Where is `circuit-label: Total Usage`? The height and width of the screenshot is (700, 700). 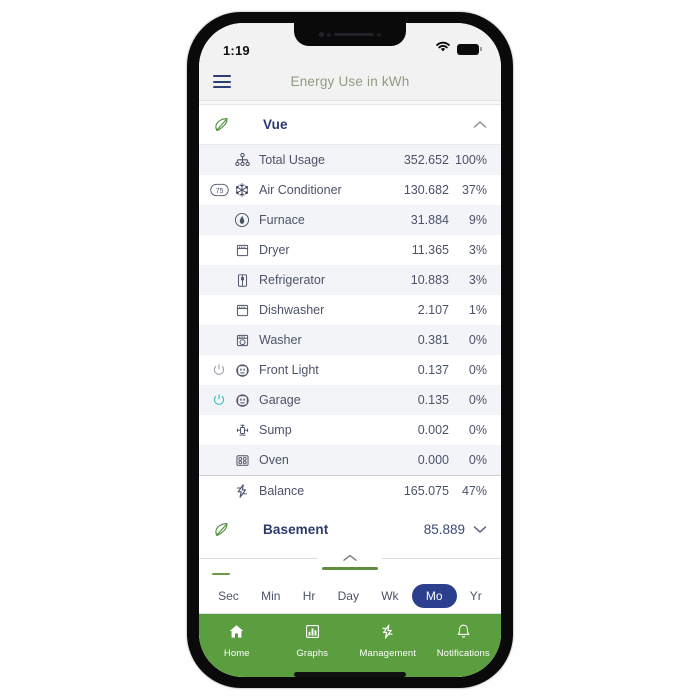 circuit-label: Total Usage is located at coordinates (292, 160).